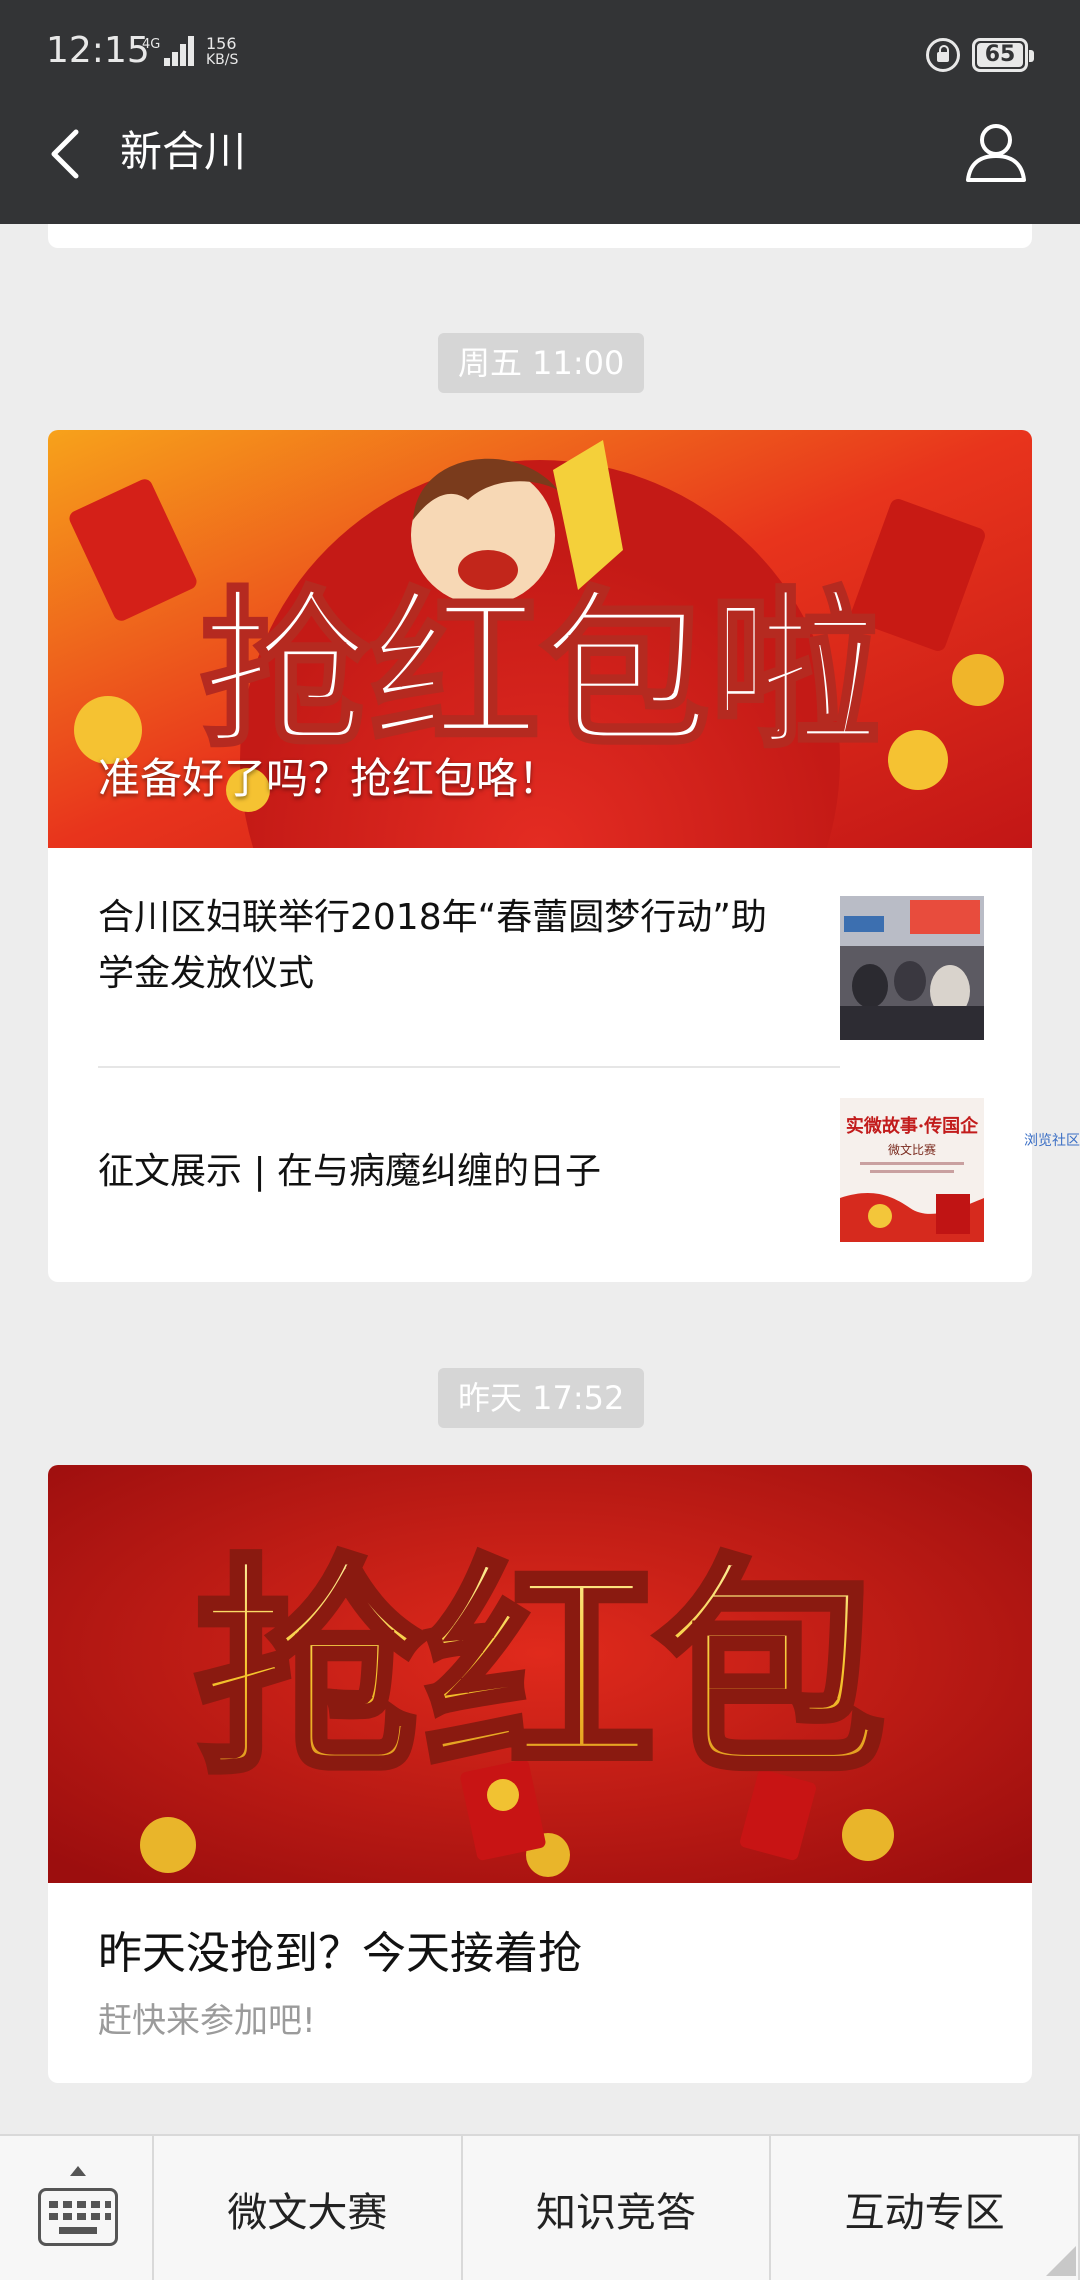 The image size is (1080, 2280). Describe the element at coordinates (912, 968) in the screenshot. I see `sub-article-thumbnail` at that location.